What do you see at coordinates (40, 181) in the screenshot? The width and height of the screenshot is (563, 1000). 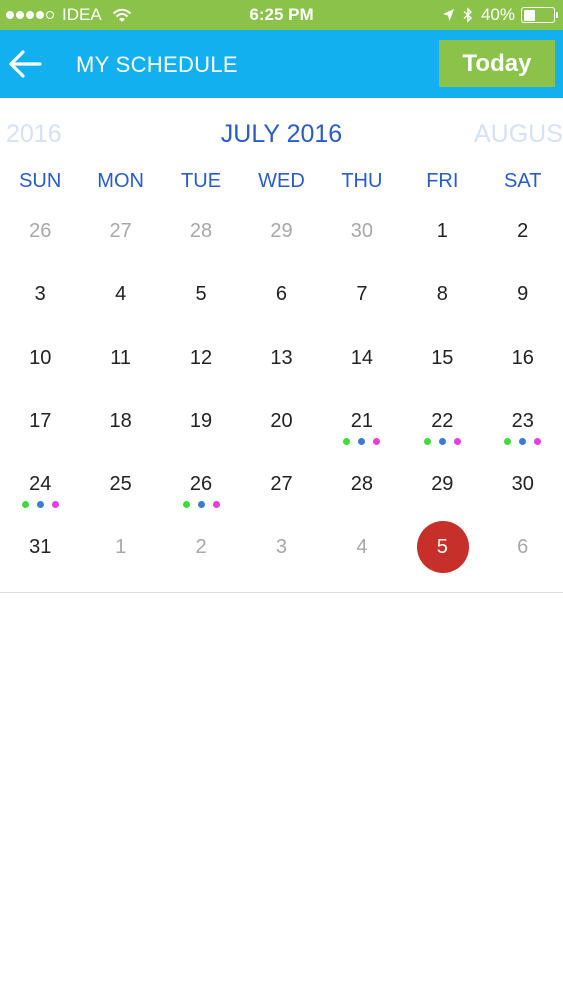 I see `weekday-sun: SUN` at bounding box center [40, 181].